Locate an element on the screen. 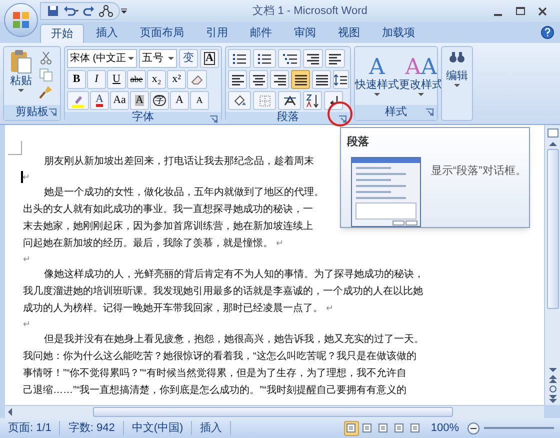 This screenshot has height=438, width=560. page-icon is located at coordinates (351, 428).